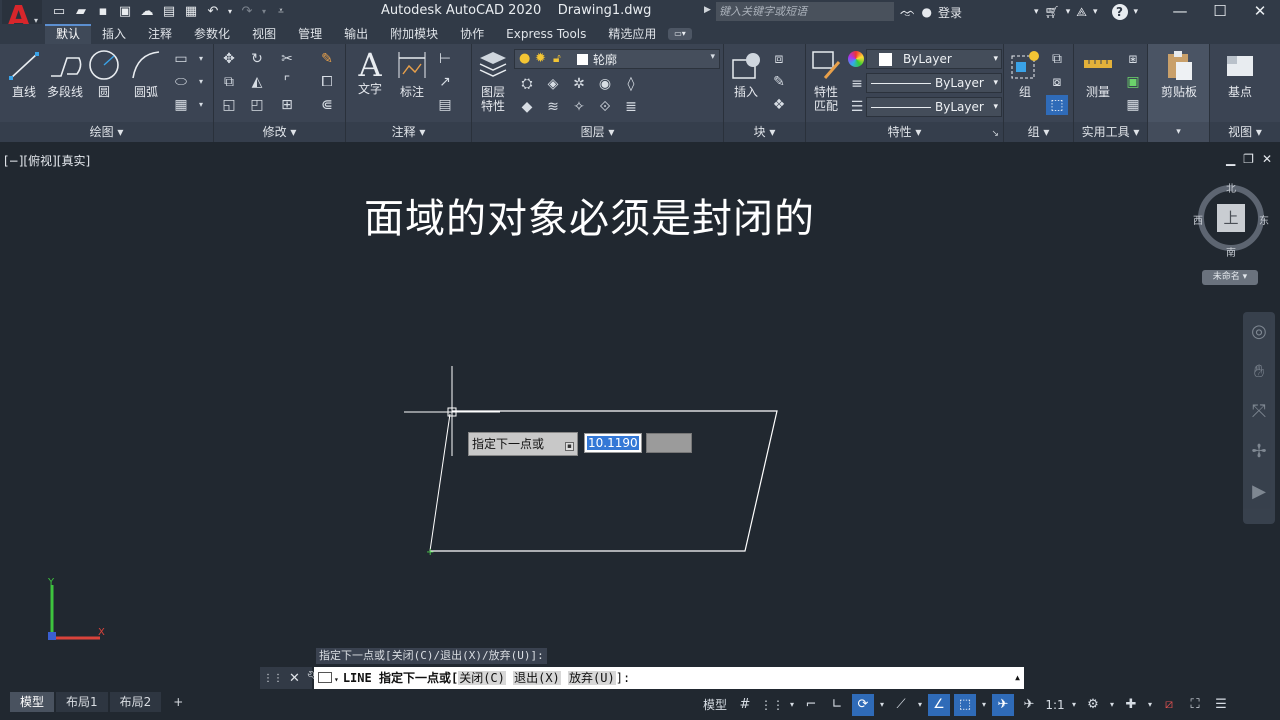 The image size is (1280, 720). What do you see at coordinates (1169, 705) in the screenshot?
I see `isolate-objects-icon: ⧄` at bounding box center [1169, 705].